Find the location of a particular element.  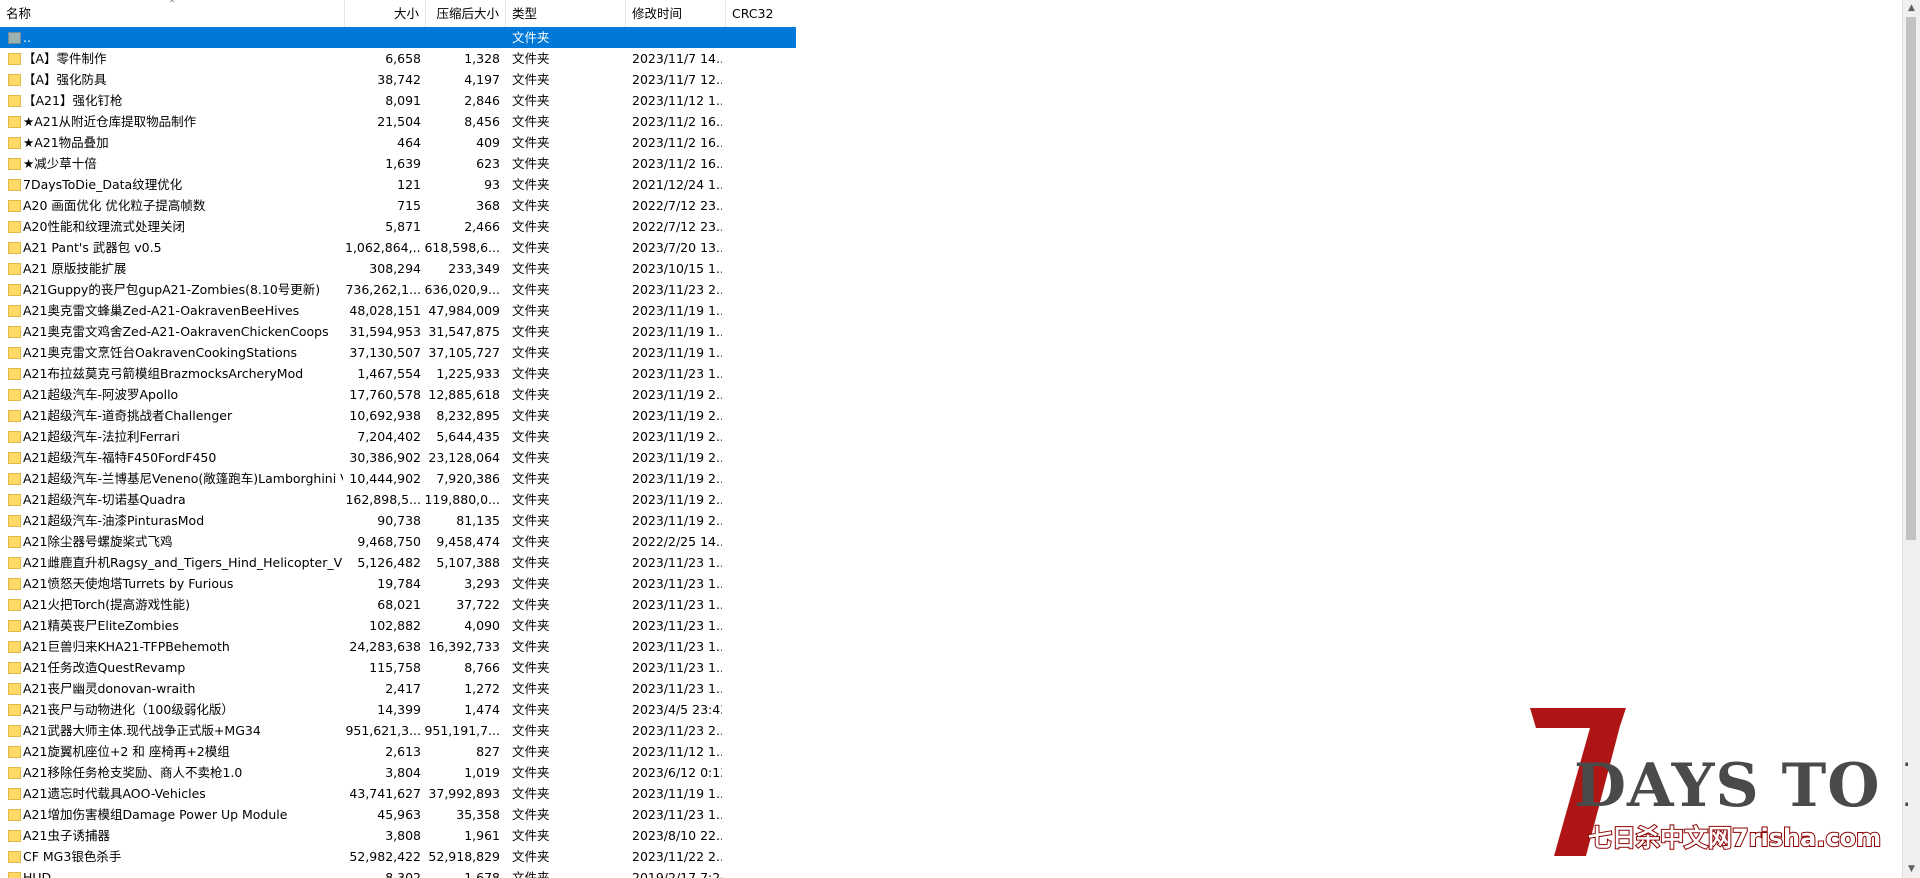

item-compressed-size: 409 is located at coordinates (488, 142).